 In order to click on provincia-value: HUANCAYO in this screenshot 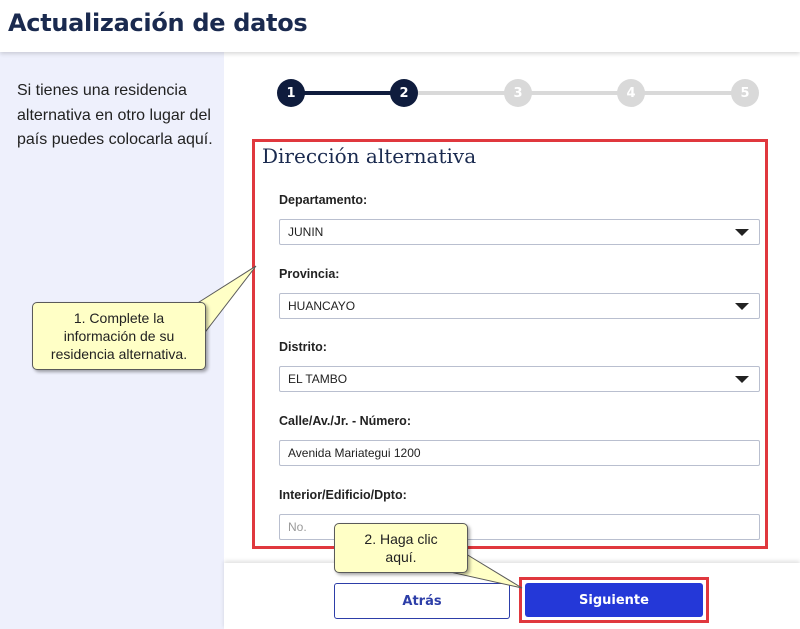, I will do `click(322, 306)`.